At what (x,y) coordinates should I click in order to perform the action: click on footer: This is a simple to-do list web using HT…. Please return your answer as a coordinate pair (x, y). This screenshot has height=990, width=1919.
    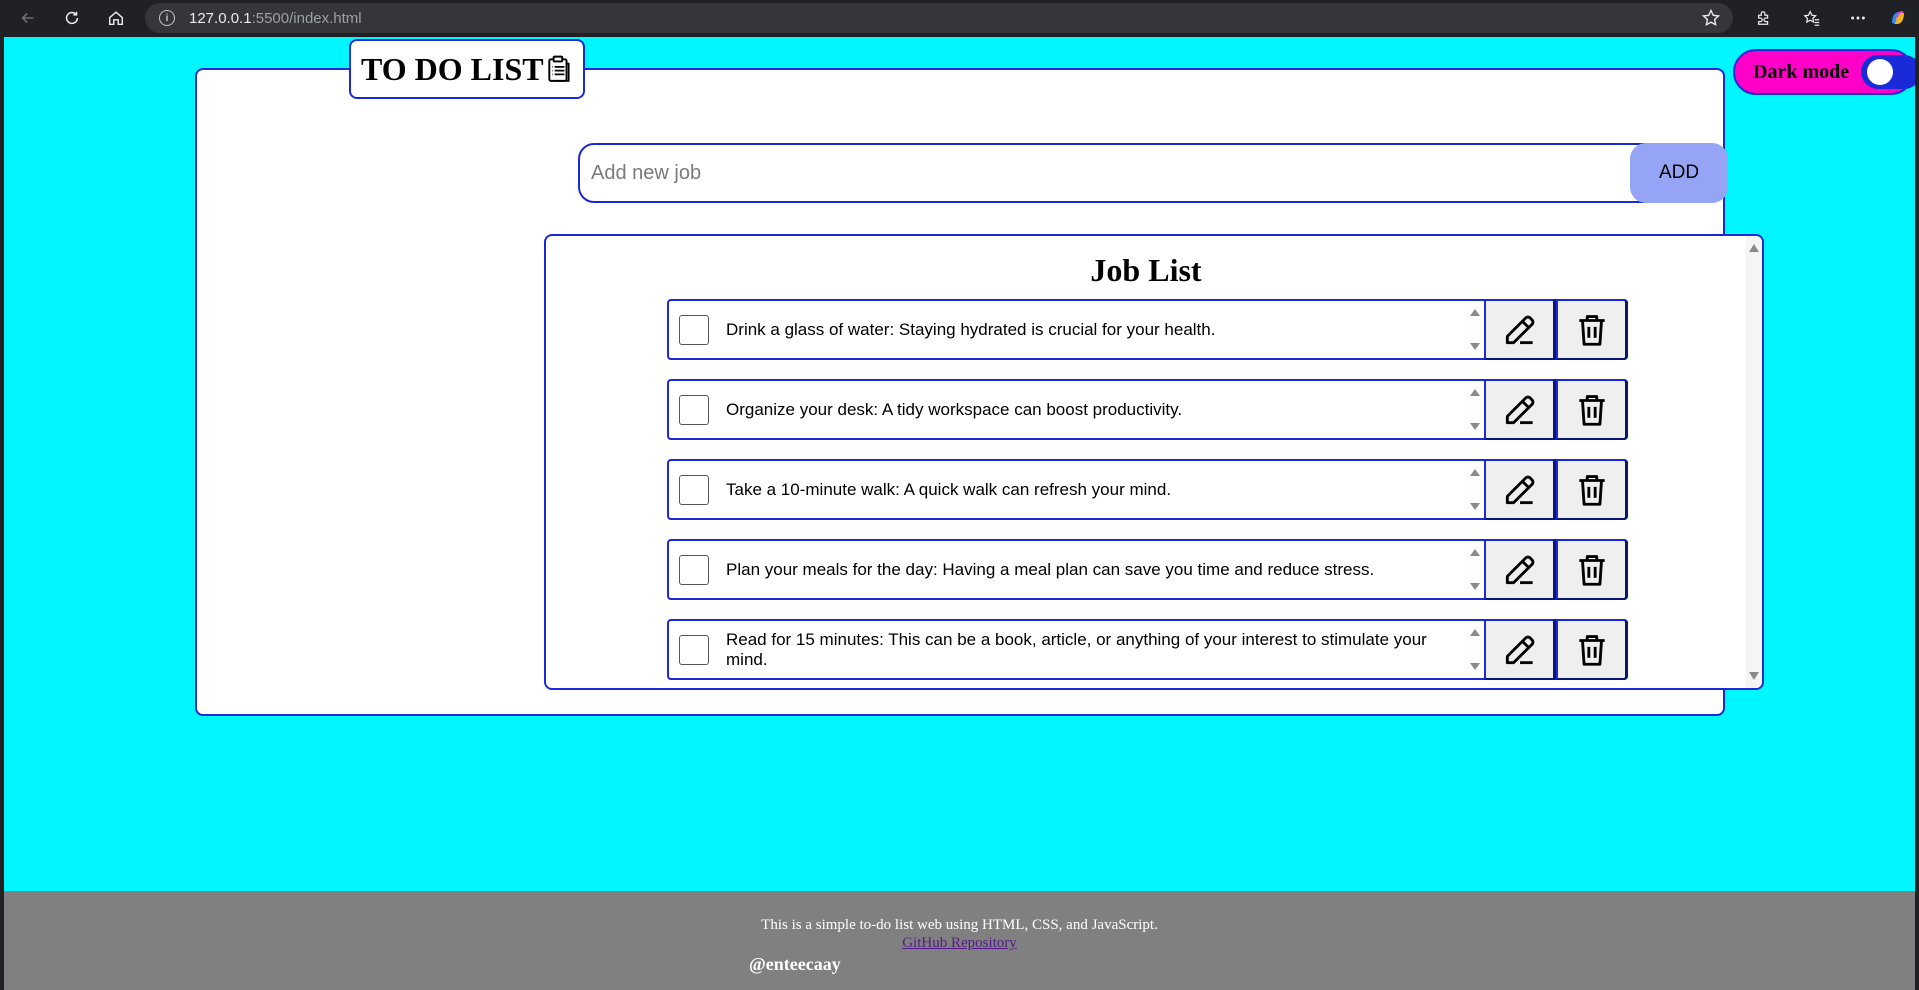
    Looking at the image, I should click on (959, 940).